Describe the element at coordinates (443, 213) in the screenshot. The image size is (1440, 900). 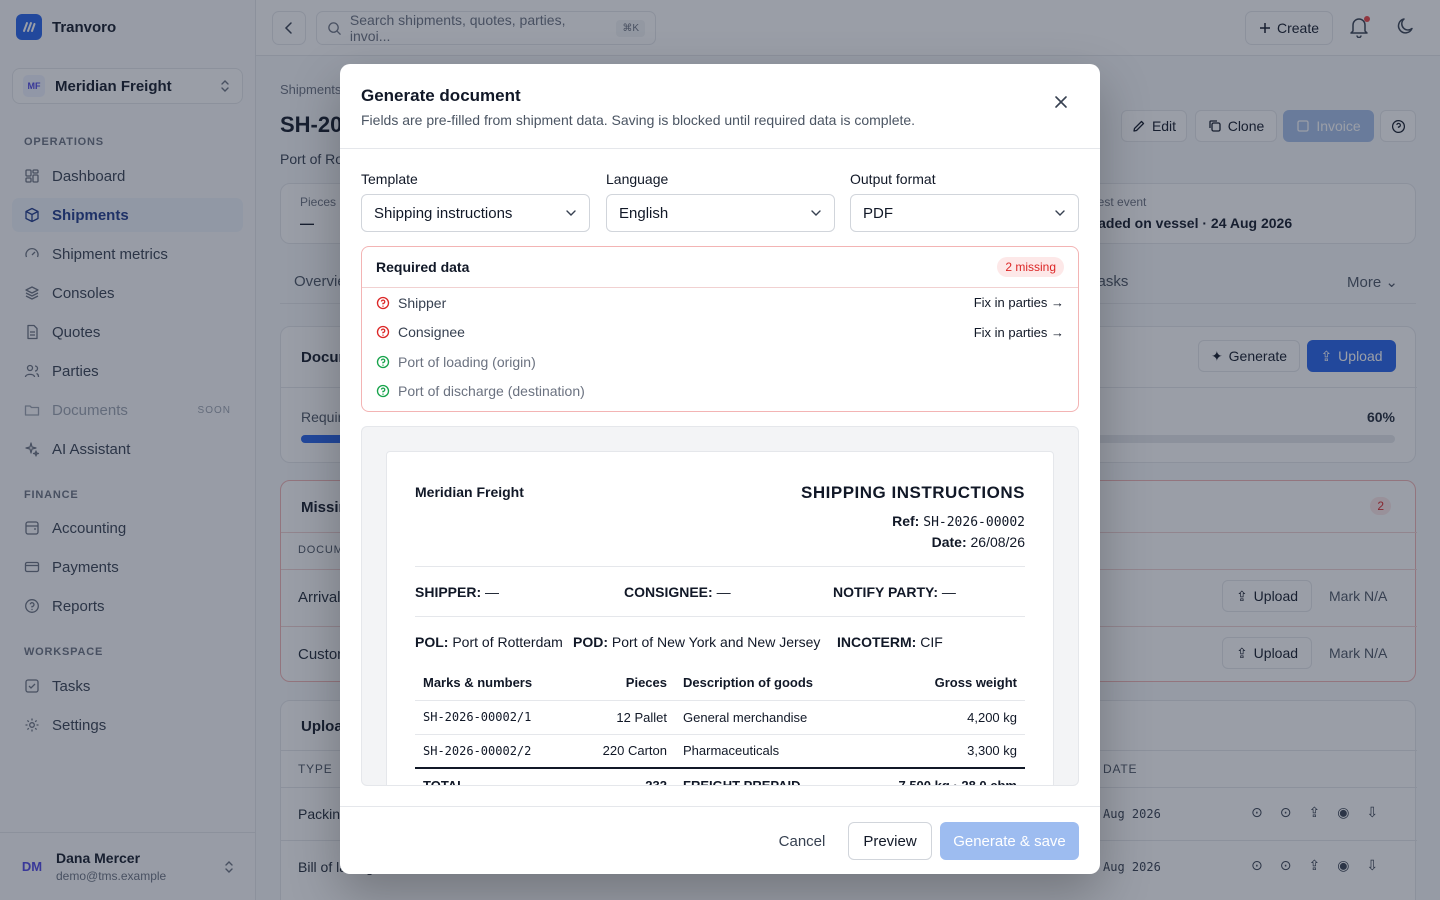
I see `template-value: Shipping instructions` at that location.